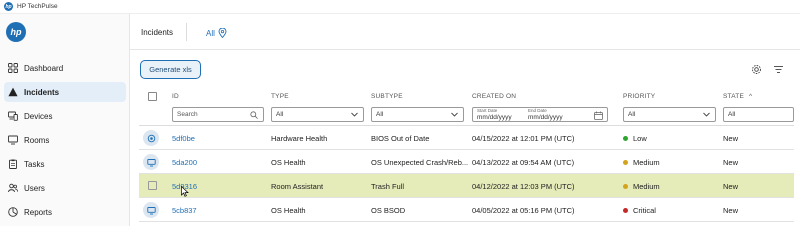 The image size is (800, 240). I want to click on sidebar-item-label: Devices, so click(38, 116).